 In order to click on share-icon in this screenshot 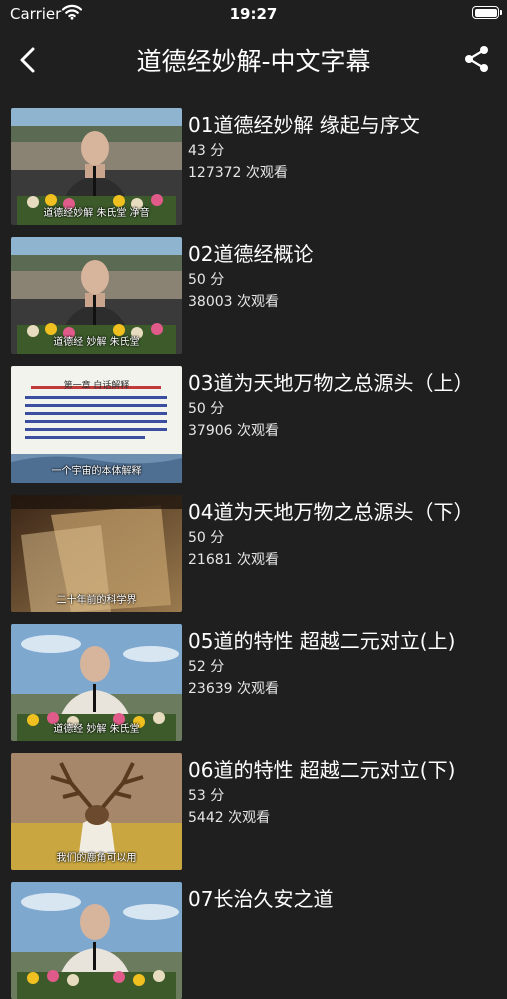, I will do `click(476, 59)`.